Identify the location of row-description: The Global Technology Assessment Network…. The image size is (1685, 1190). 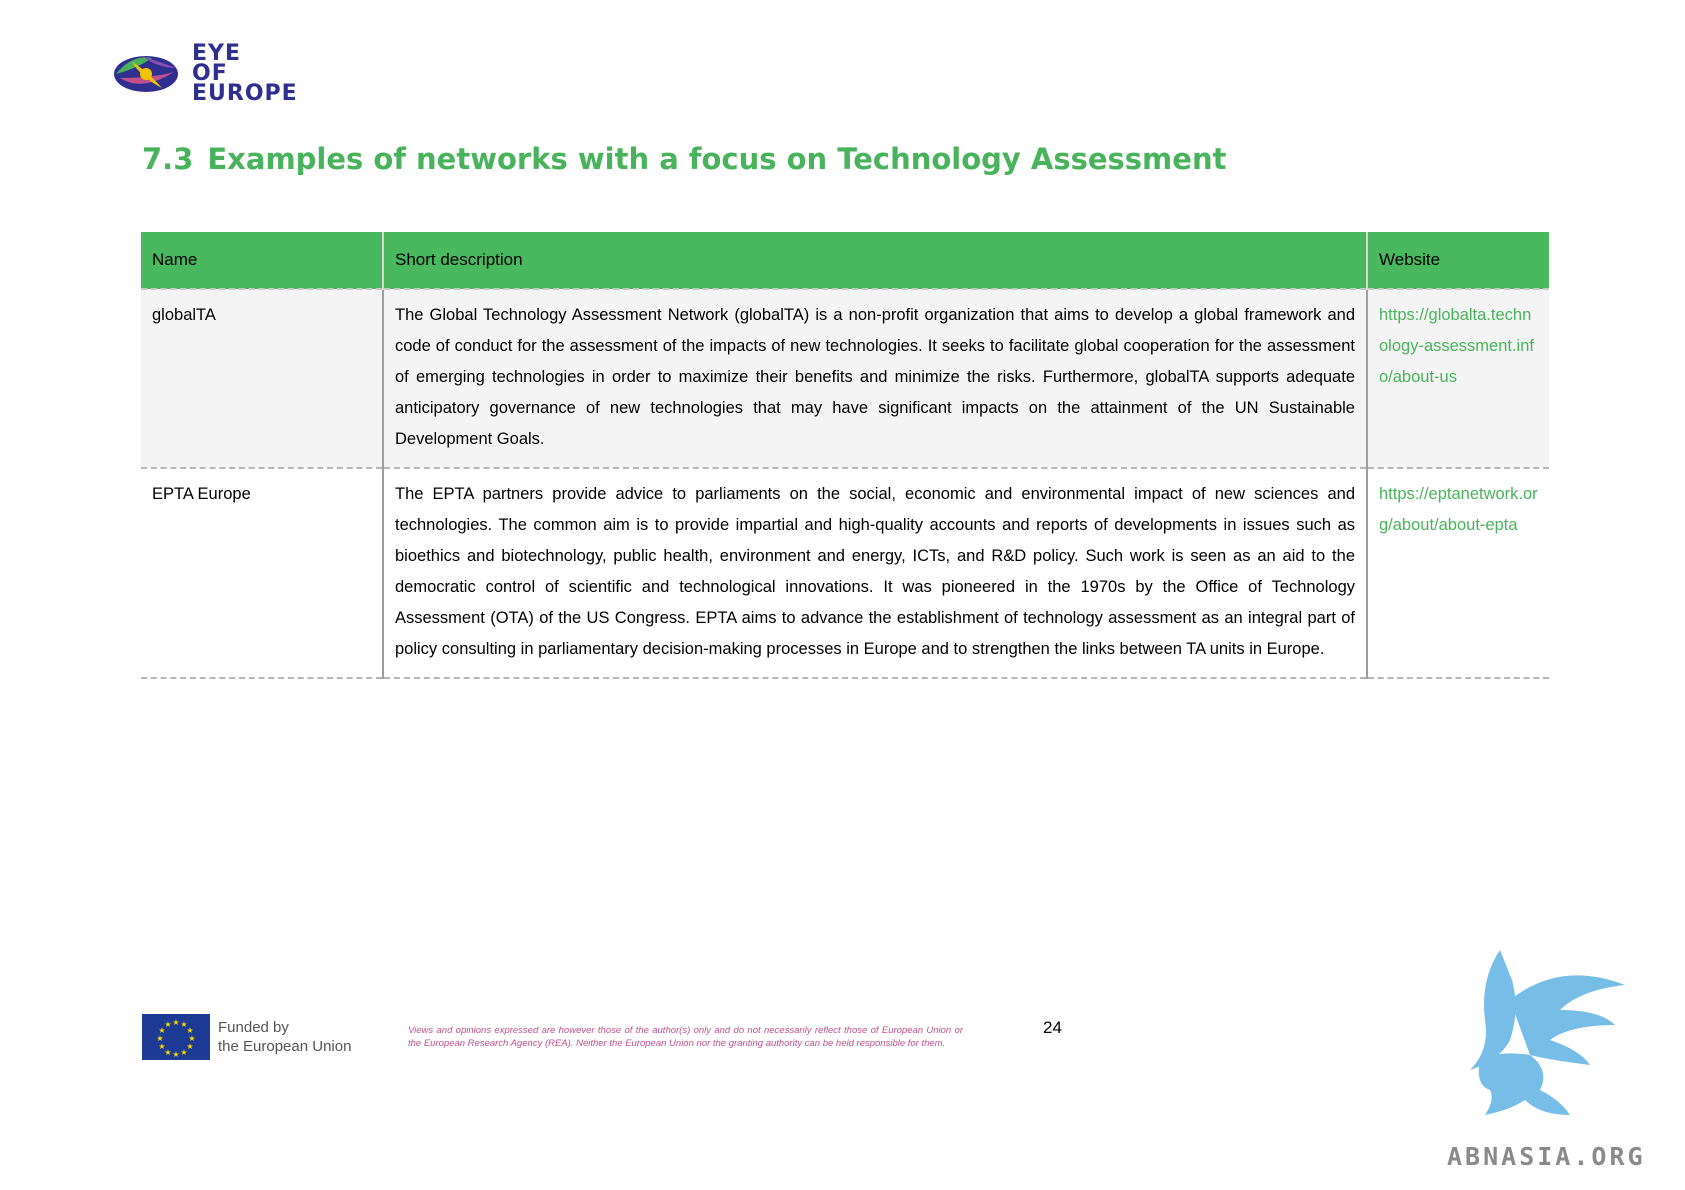
(875, 378).